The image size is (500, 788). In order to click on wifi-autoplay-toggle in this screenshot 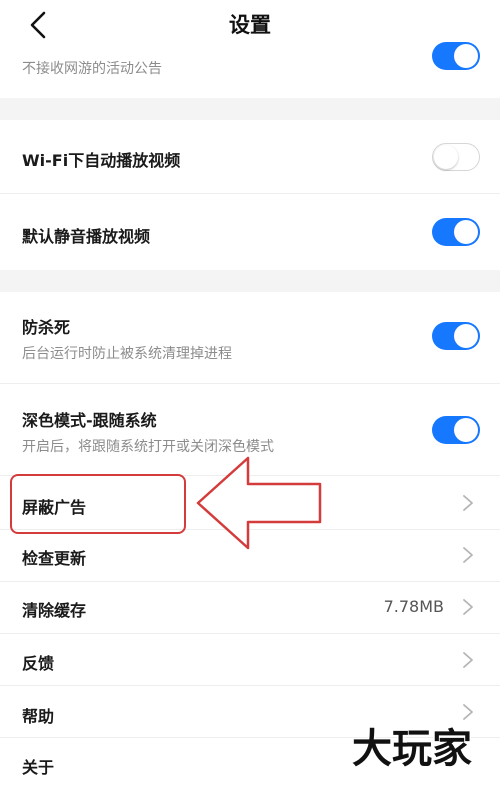, I will do `click(456, 157)`.